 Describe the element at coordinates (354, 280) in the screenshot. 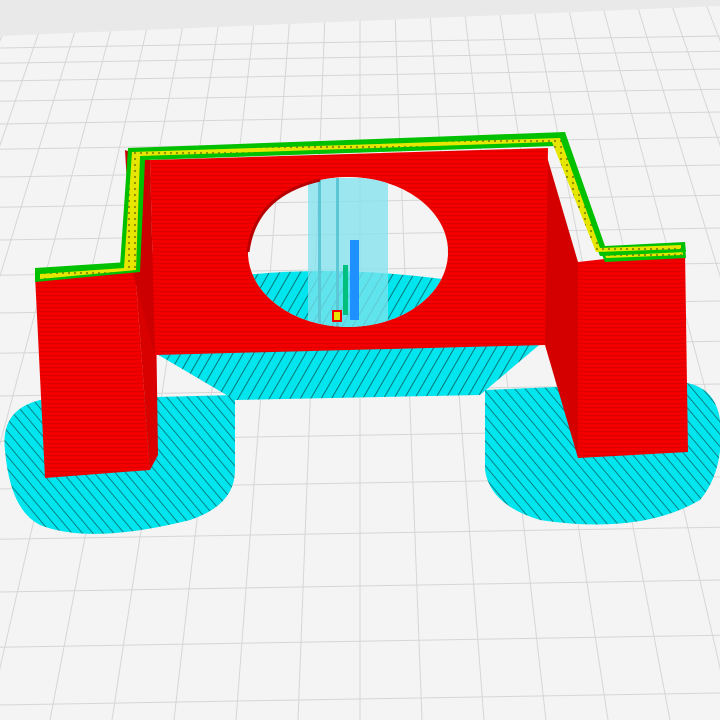

I see `support-infill` at that location.